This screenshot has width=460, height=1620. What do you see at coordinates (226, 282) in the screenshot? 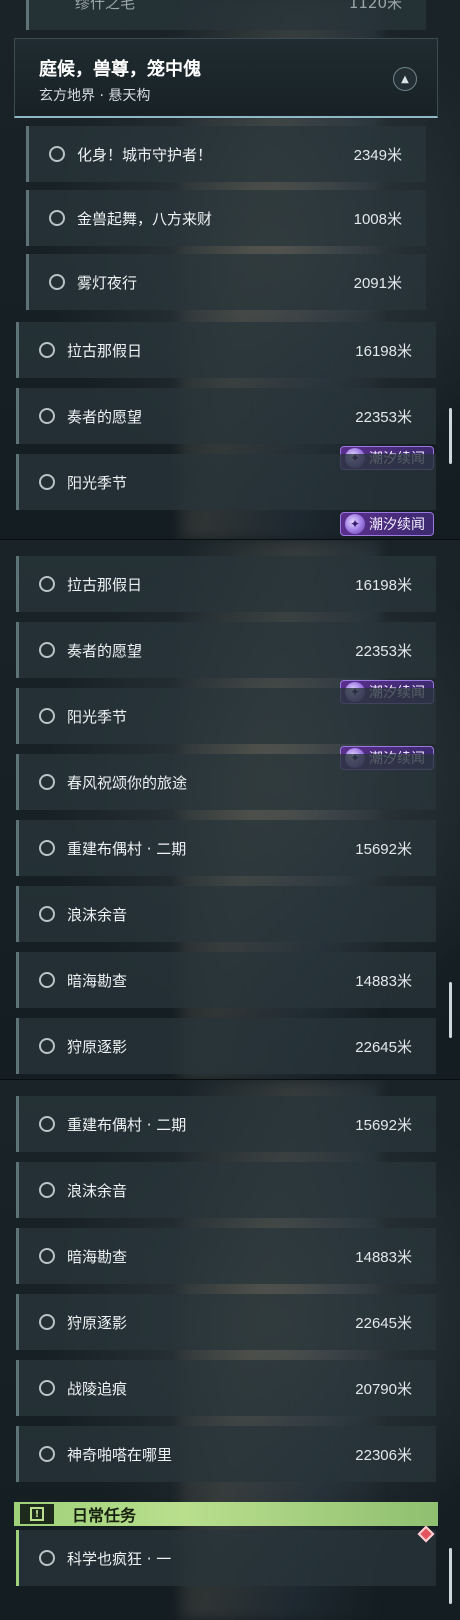
I see `sub-quest-row: 雾灯夜行 2091米` at bounding box center [226, 282].